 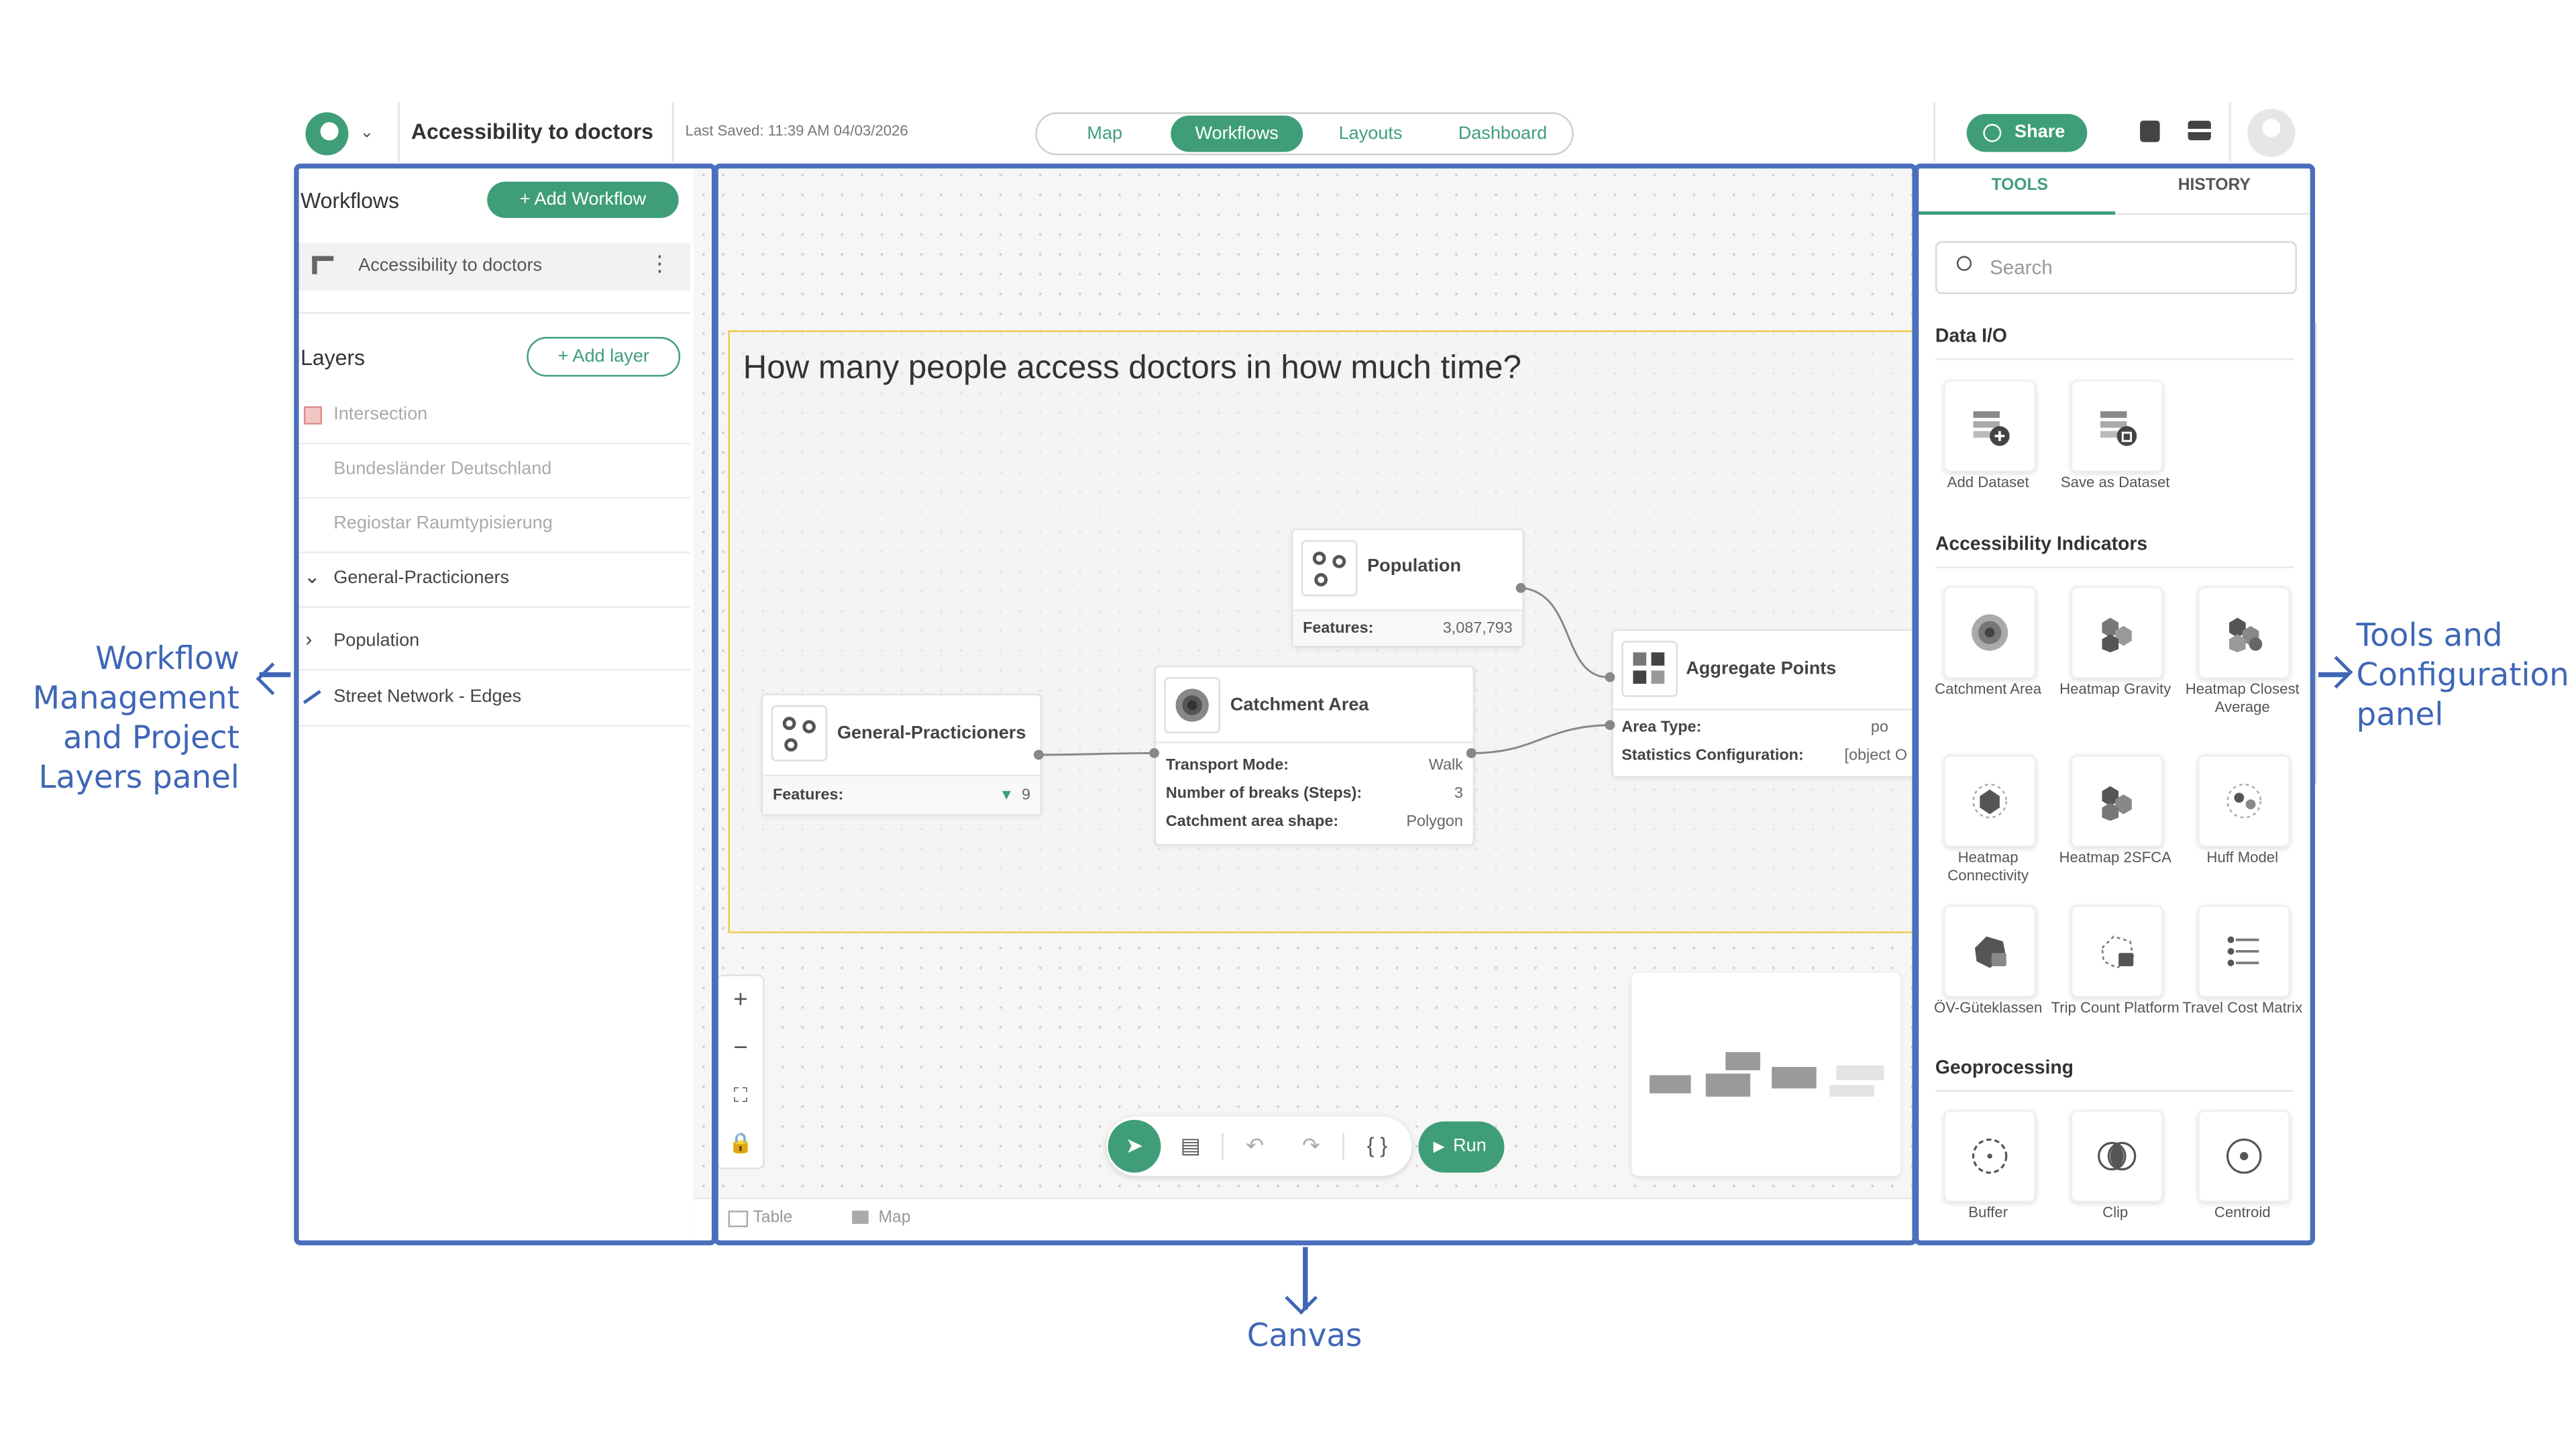 I want to click on canvas-callout: Canvas, so click(x=1304, y=1336).